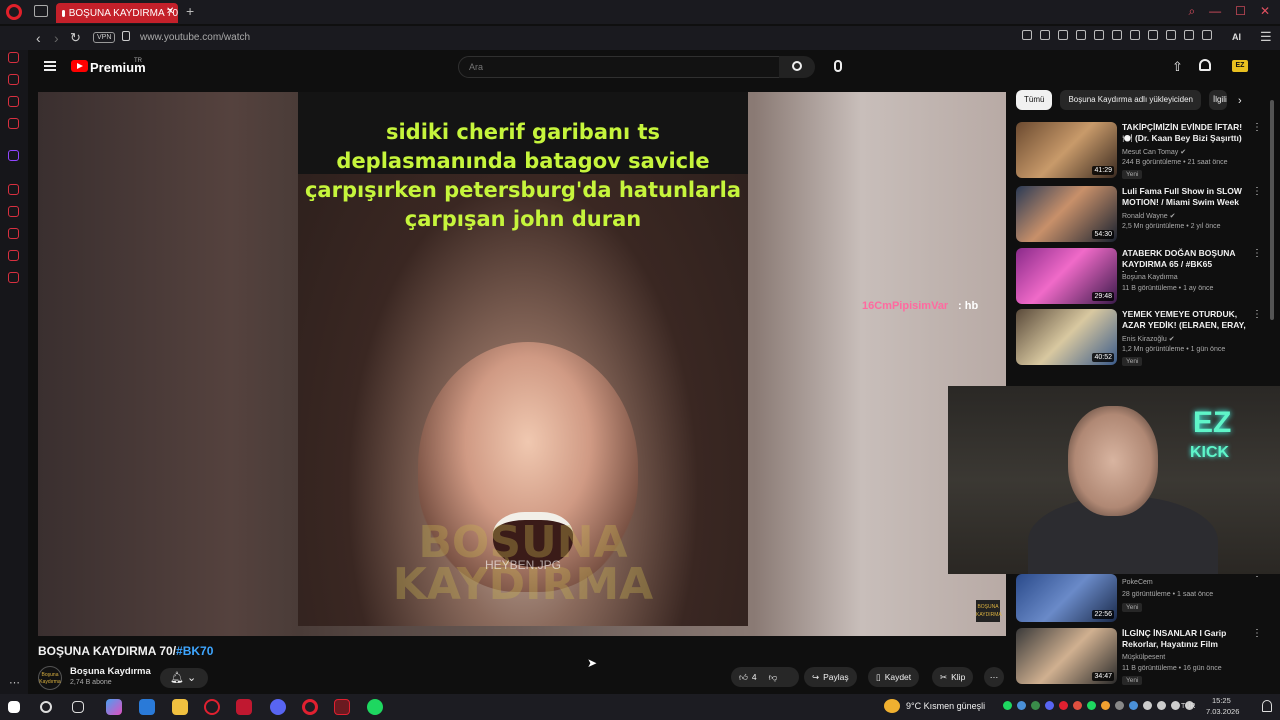  I want to click on sidebar-app-1-icon, so click(13, 79).